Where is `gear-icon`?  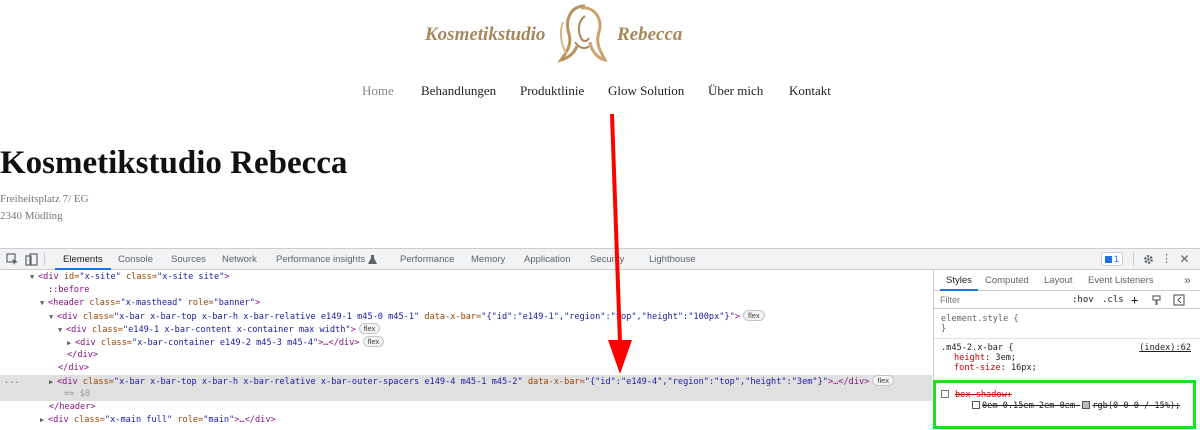 gear-icon is located at coordinates (1148, 259).